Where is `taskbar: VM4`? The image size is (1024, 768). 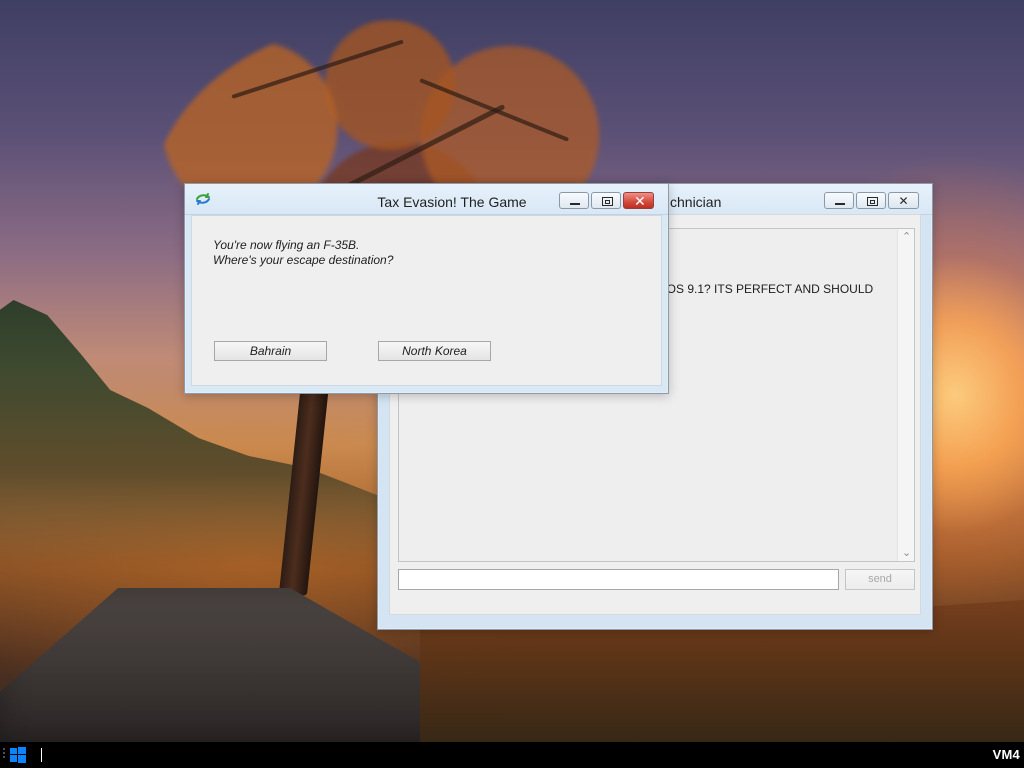 taskbar: VM4 is located at coordinates (512, 755).